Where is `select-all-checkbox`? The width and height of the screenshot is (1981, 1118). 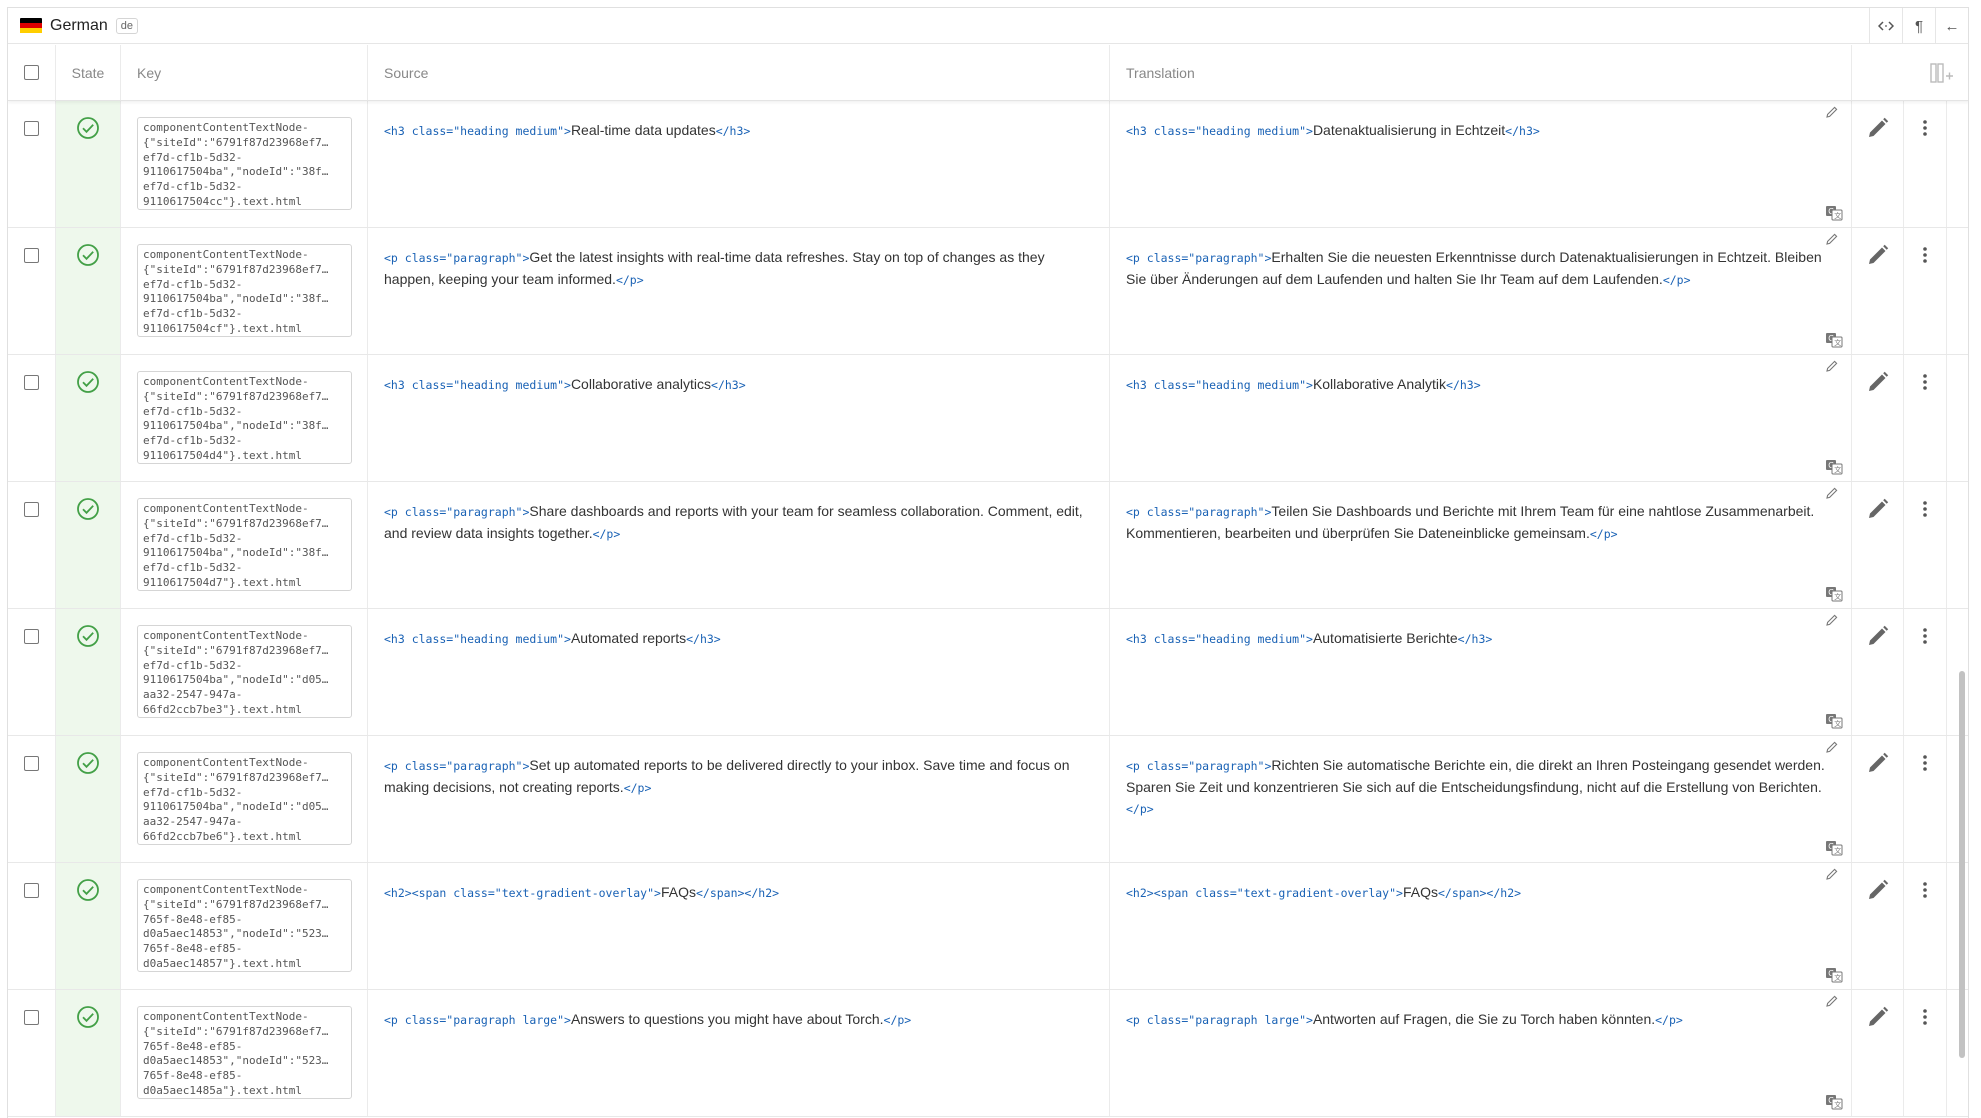
select-all-checkbox is located at coordinates (31, 72).